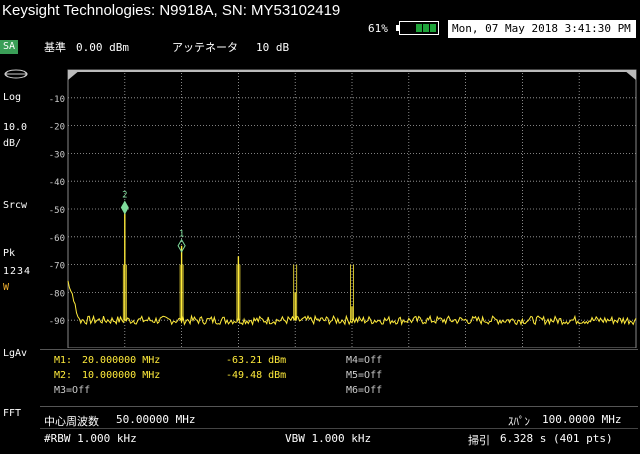  Describe the element at coordinates (339, 49) in the screenshot. I see `ref-header: 基準 0.00 dBm アッテネータ 10 dB` at that location.